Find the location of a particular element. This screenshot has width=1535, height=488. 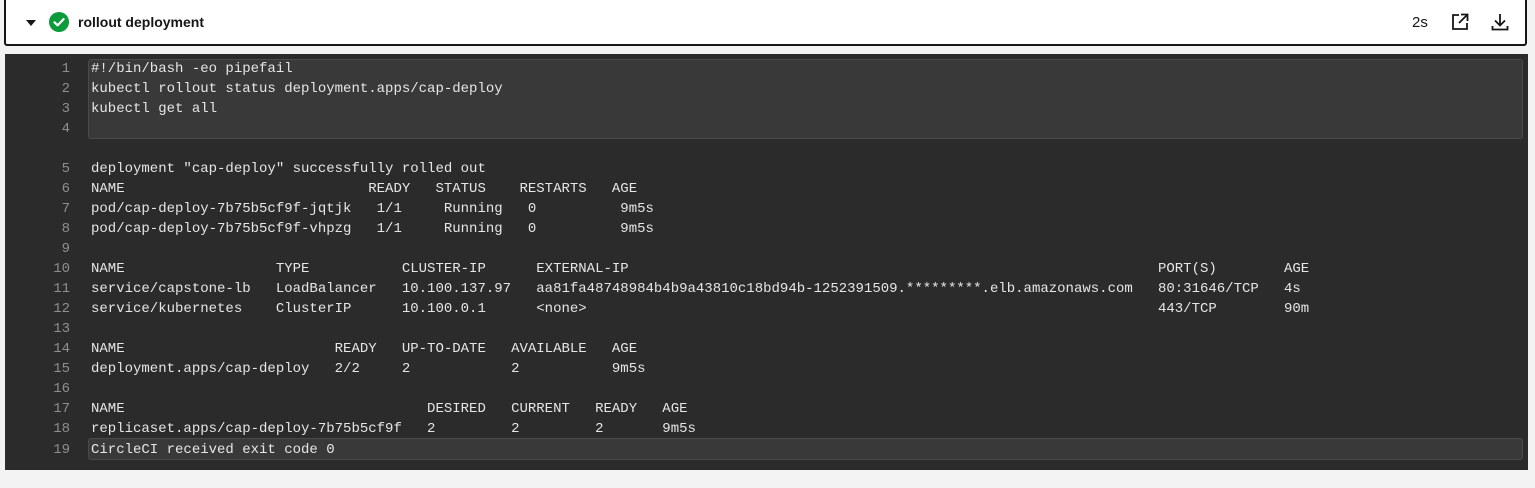

log-line: 3 kubectl get all is located at coordinates (766, 109).